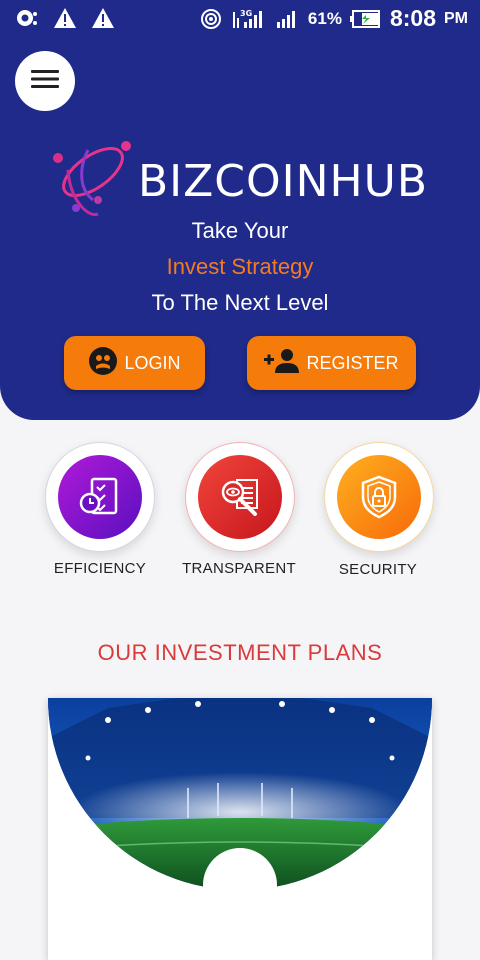  I want to click on add-user-icon, so click(282, 363).